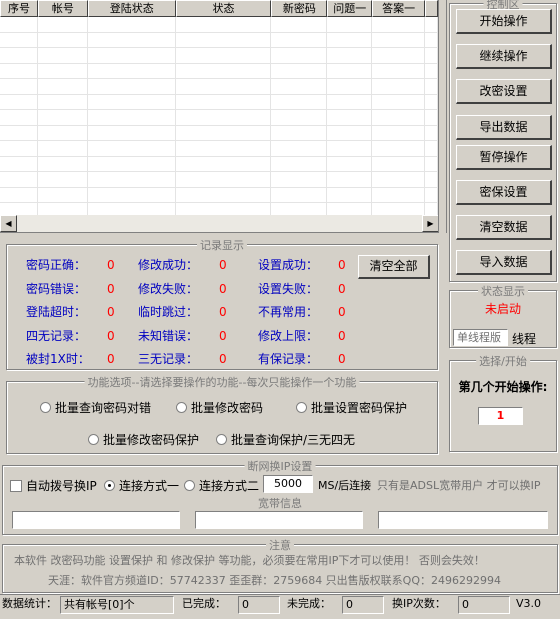 This screenshot has height=619, width=560. Describe the element at coordinates (221, 485) in the screenshot. I see `connect-mode-2-radio: 连接方式二` at that location.